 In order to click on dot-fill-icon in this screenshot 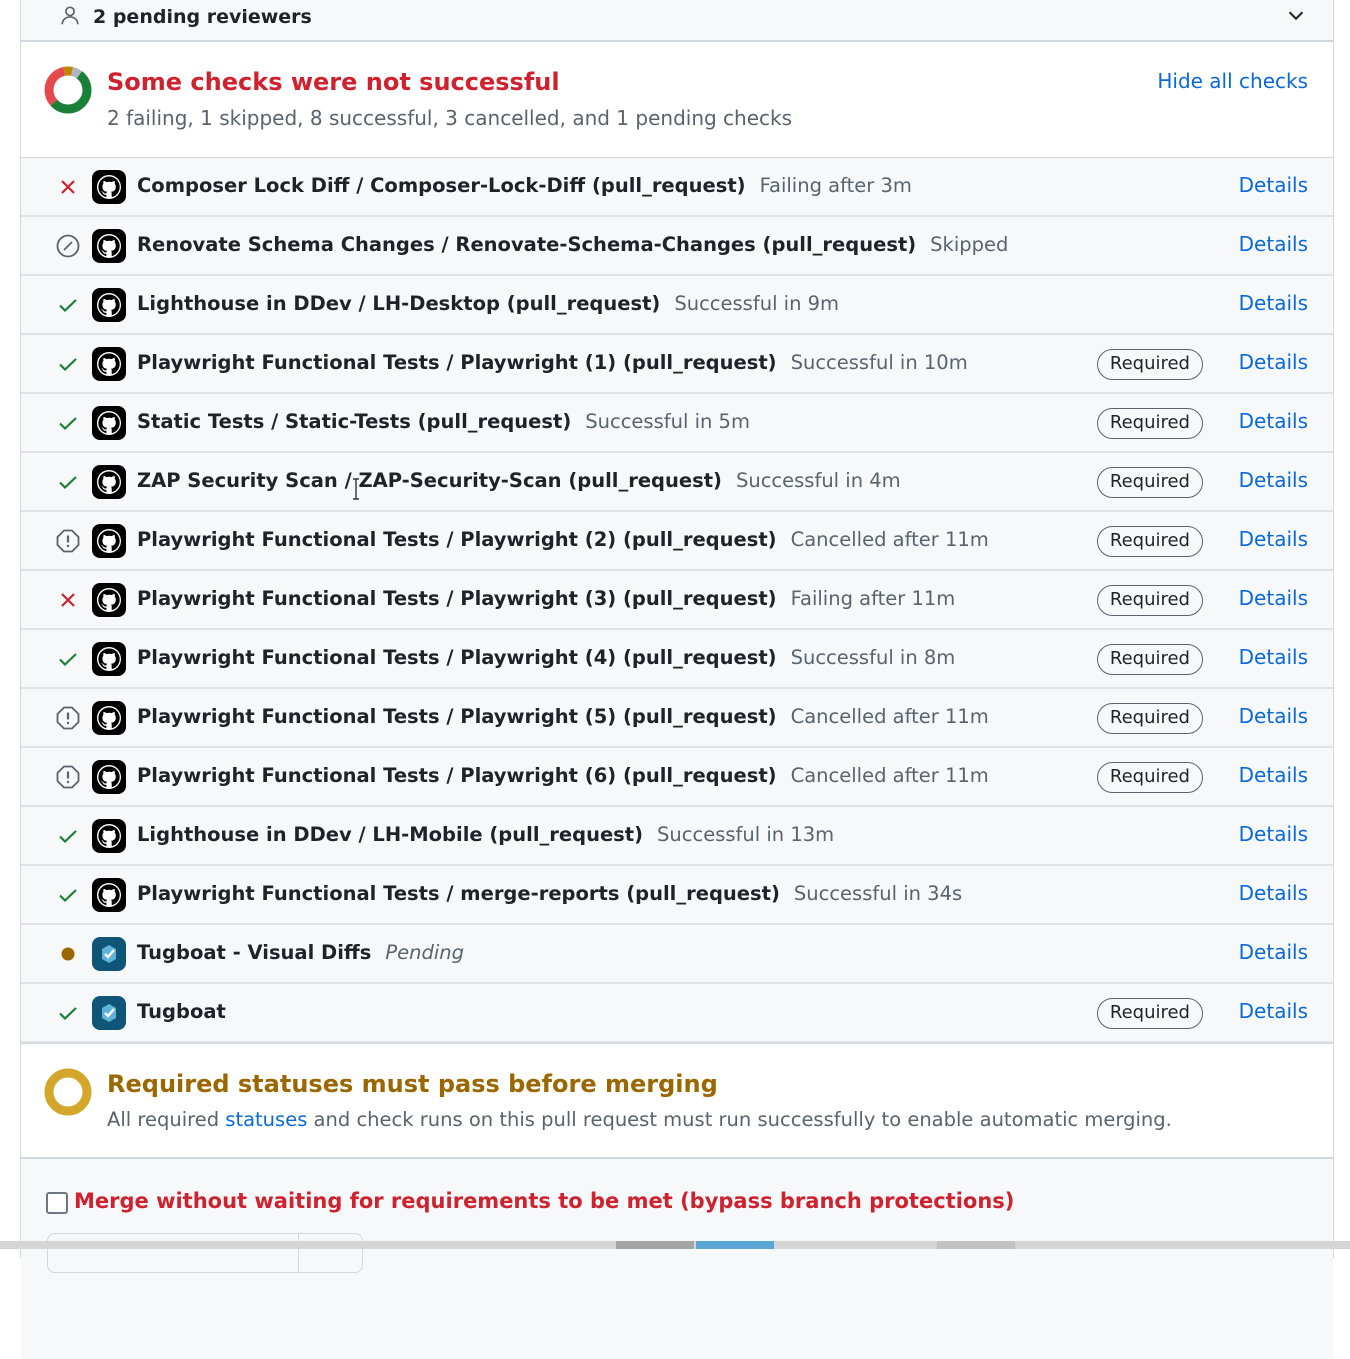, I will do `click(68, 954)`.